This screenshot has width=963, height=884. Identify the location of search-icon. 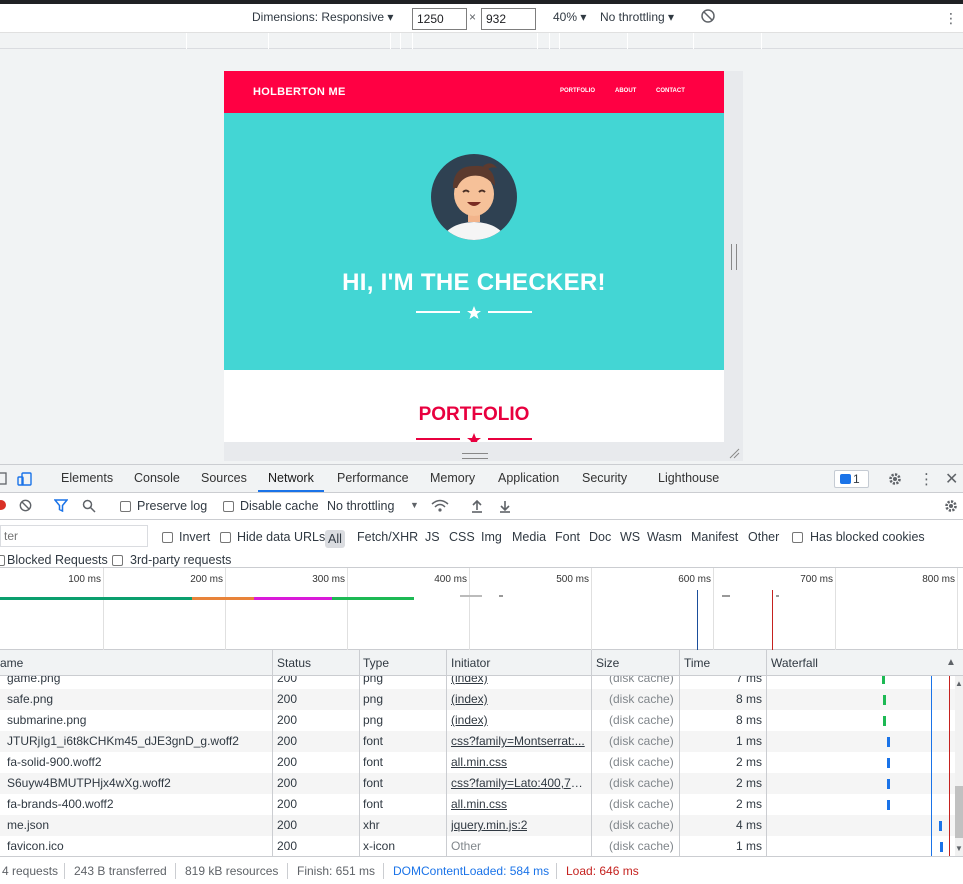
(89, 506).